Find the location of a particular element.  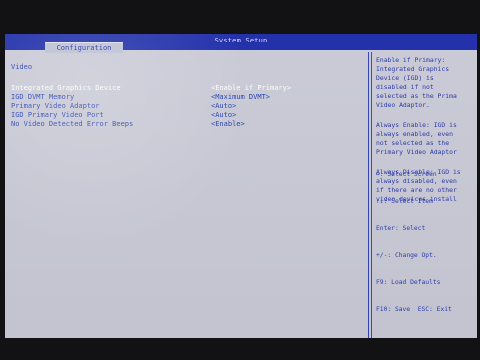

key-help-change-option: +/-: Change Opt. is located at coordinates (406, 255).